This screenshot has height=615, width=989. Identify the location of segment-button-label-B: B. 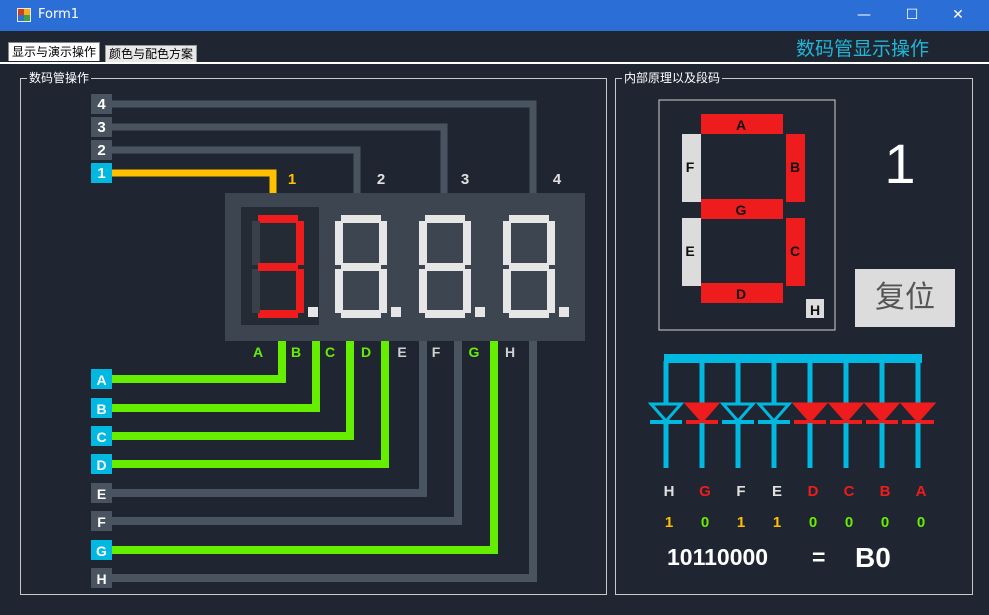
(101, 409).